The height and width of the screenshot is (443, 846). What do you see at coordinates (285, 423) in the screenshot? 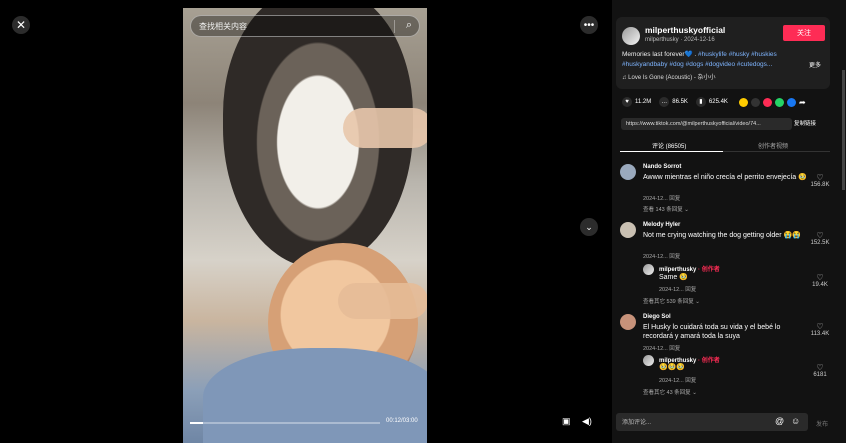
I see `progress-bar` at bounding box center [285, 423].